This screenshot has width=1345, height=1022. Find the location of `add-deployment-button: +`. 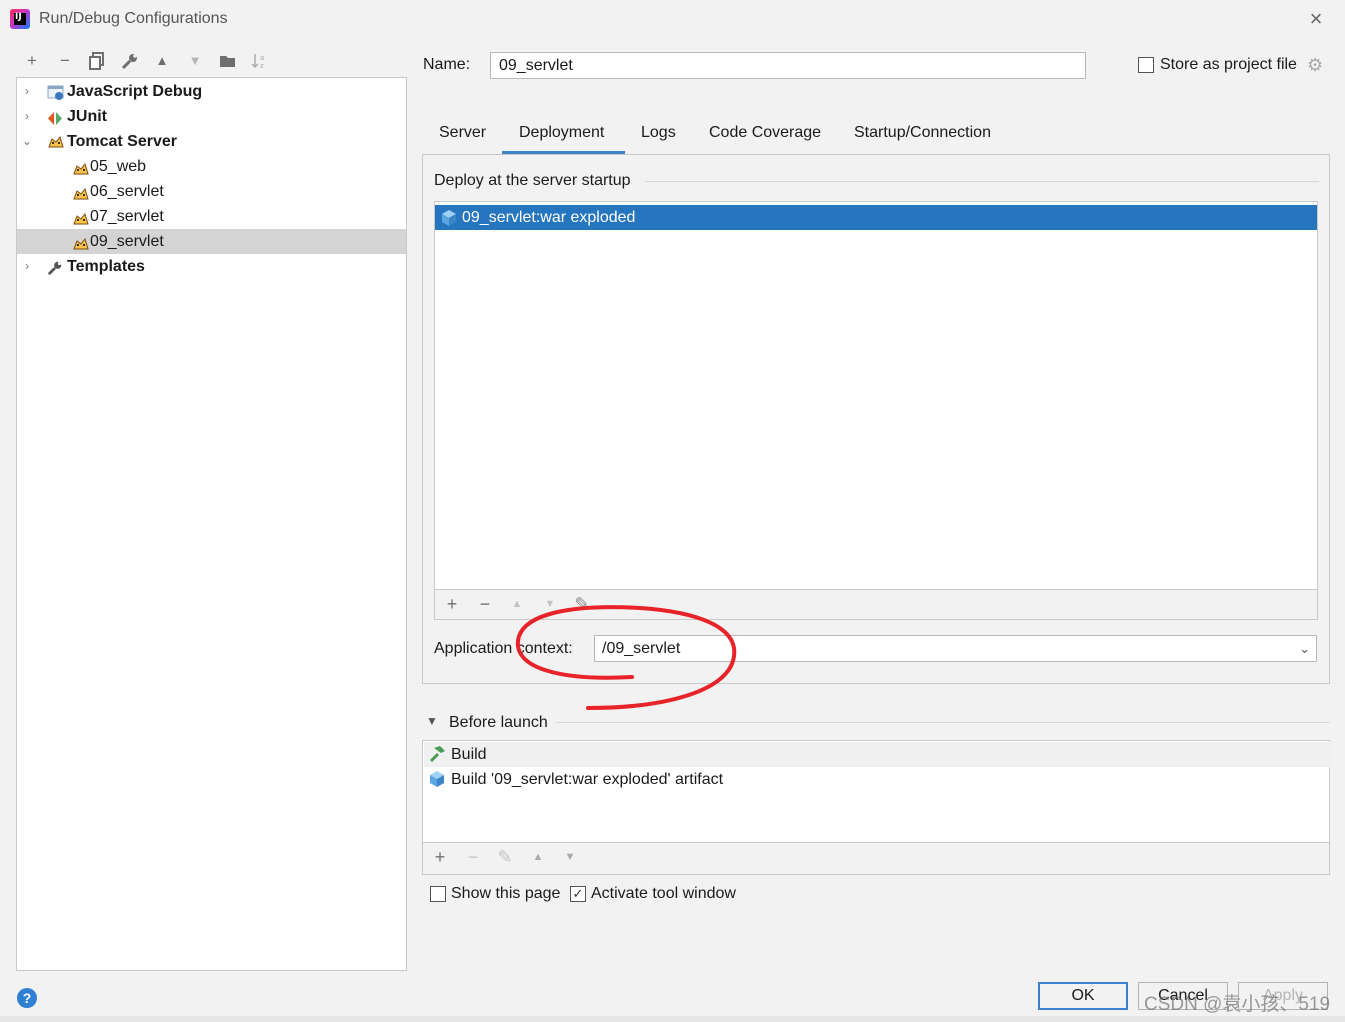

add-deployment-button: + is located at coordinates (452, 604).